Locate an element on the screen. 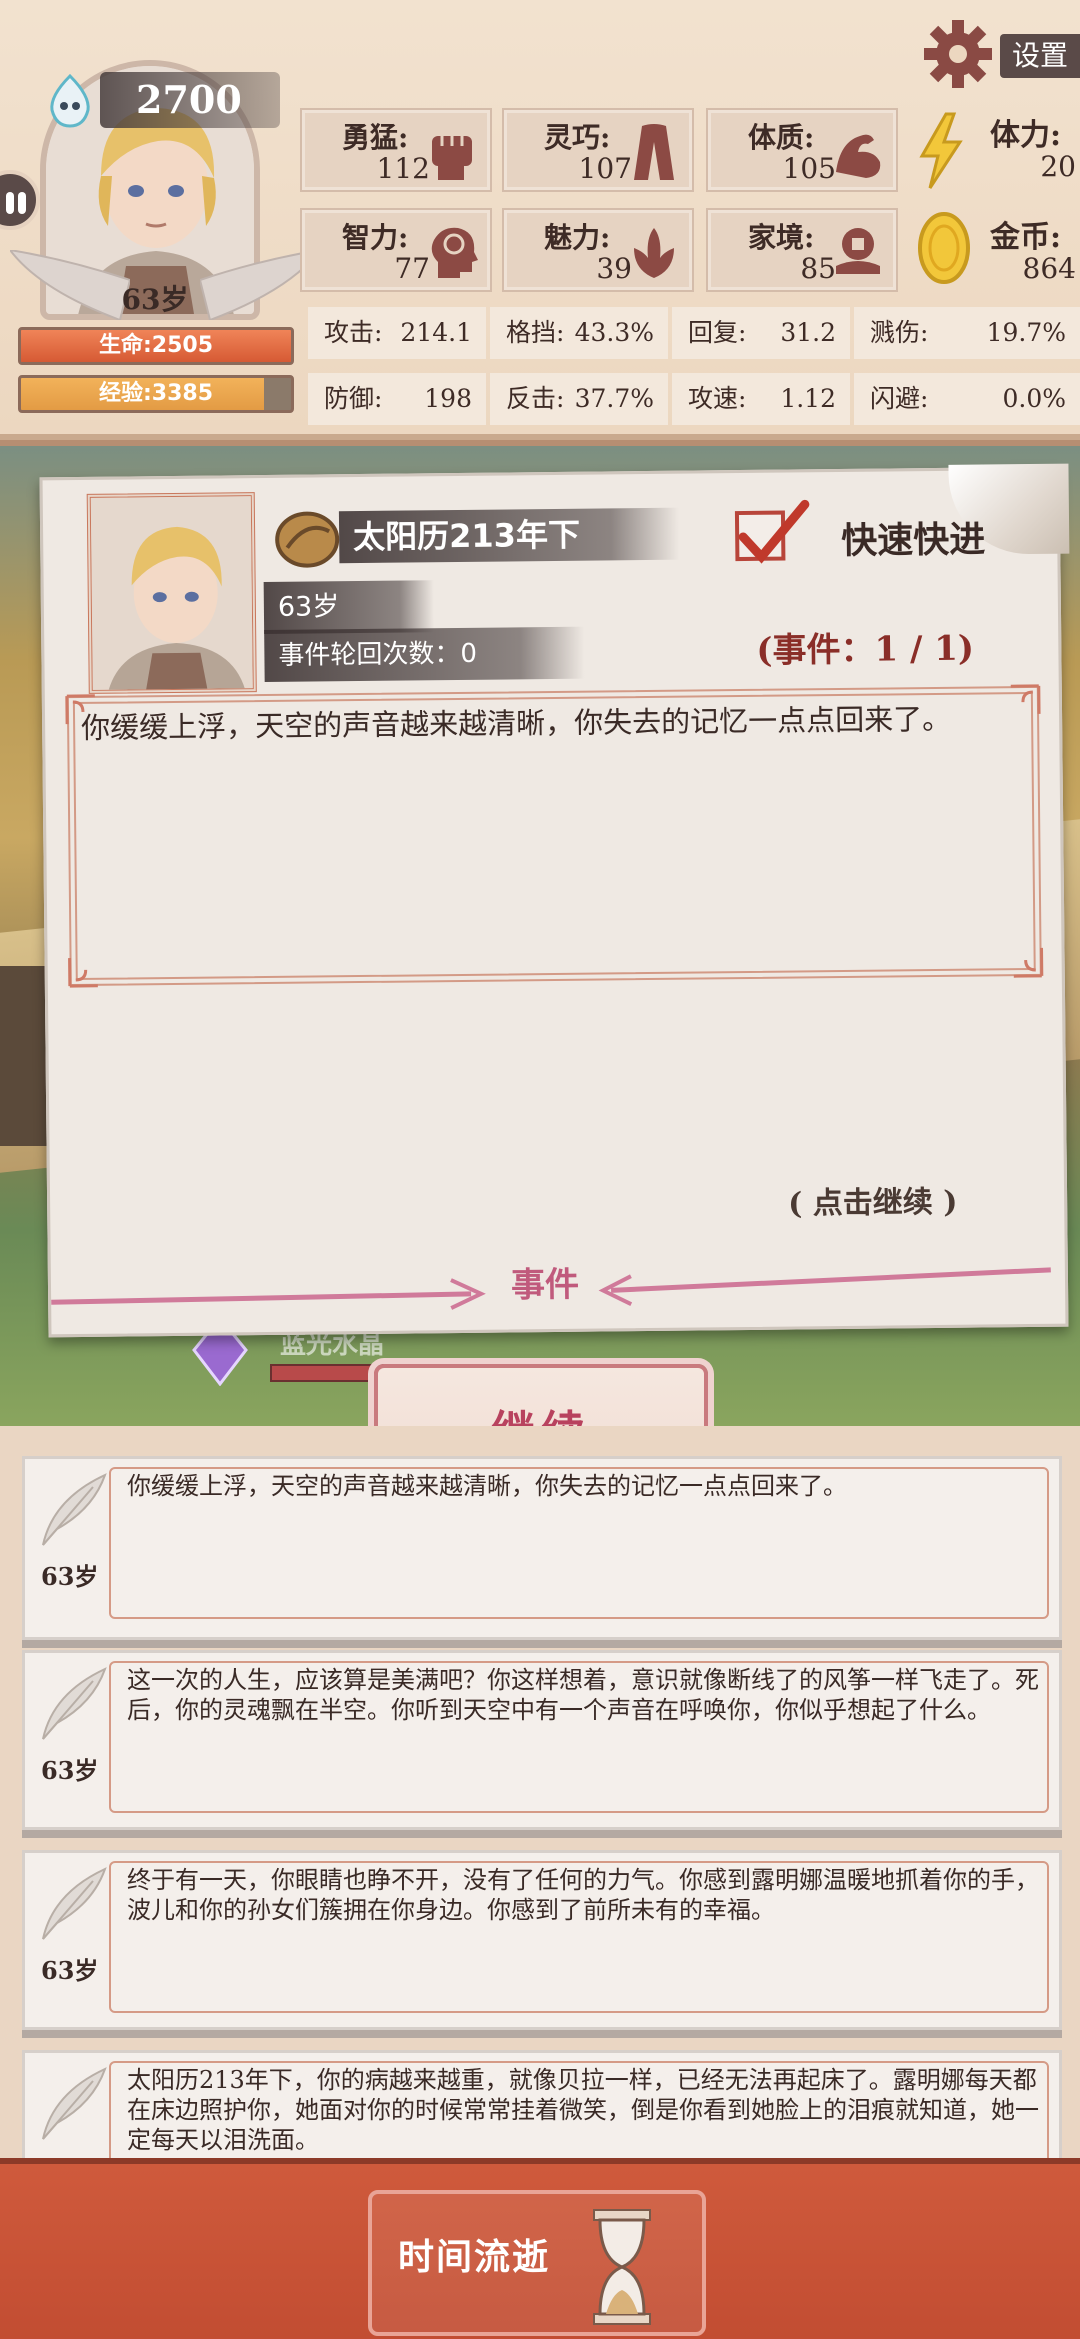 The height and width of the screenshot is (2339, 1080). log-entry: 63岁 你缓缓上浮，天空的声音越来越清晰，你失去的记忆一点点回来了。 is located at coordinates (542, 1548).